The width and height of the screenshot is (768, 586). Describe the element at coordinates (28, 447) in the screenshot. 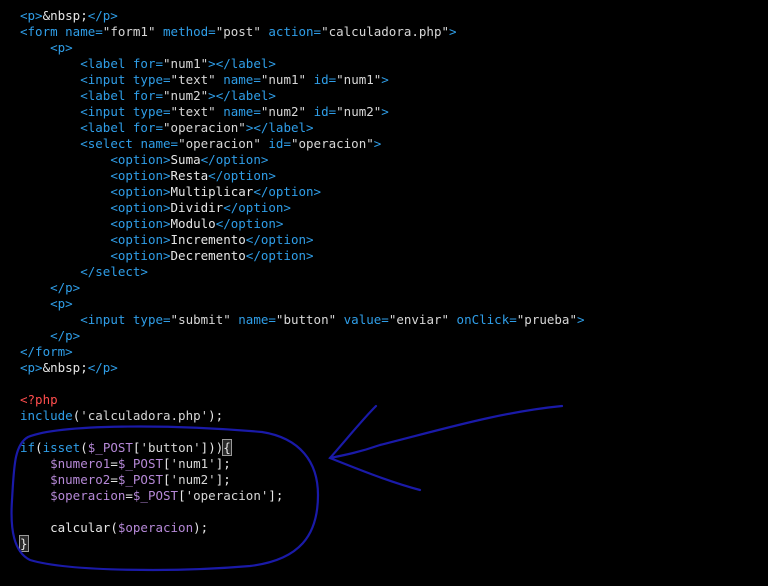

I see `code-token: if` at that location.